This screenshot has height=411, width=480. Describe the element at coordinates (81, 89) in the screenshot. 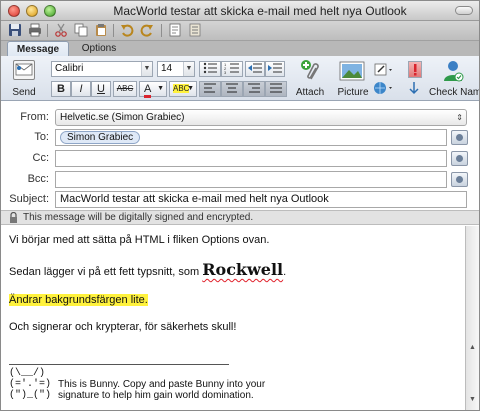

I see `italic-button: I` at that location.